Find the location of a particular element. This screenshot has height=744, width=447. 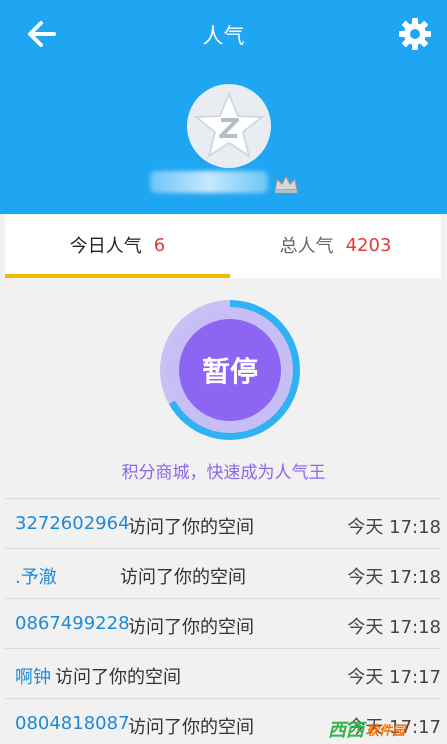

watermark-text: 软件园 is located at coordinates (386, 731).